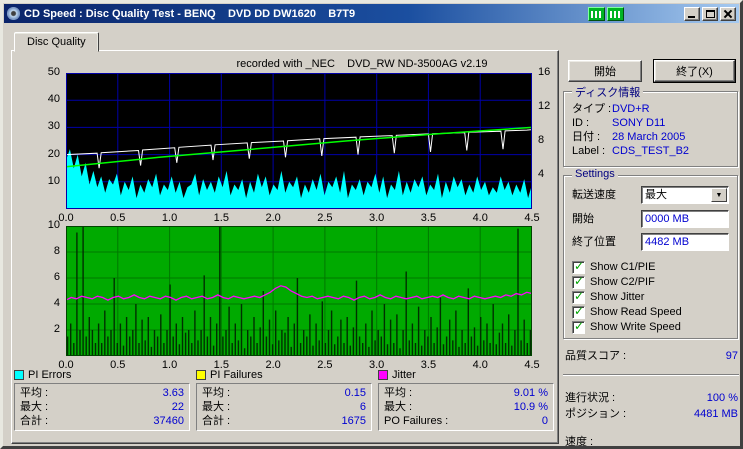  I want to click on stat-row: 最大 :10.9 %, so click(466, 407).